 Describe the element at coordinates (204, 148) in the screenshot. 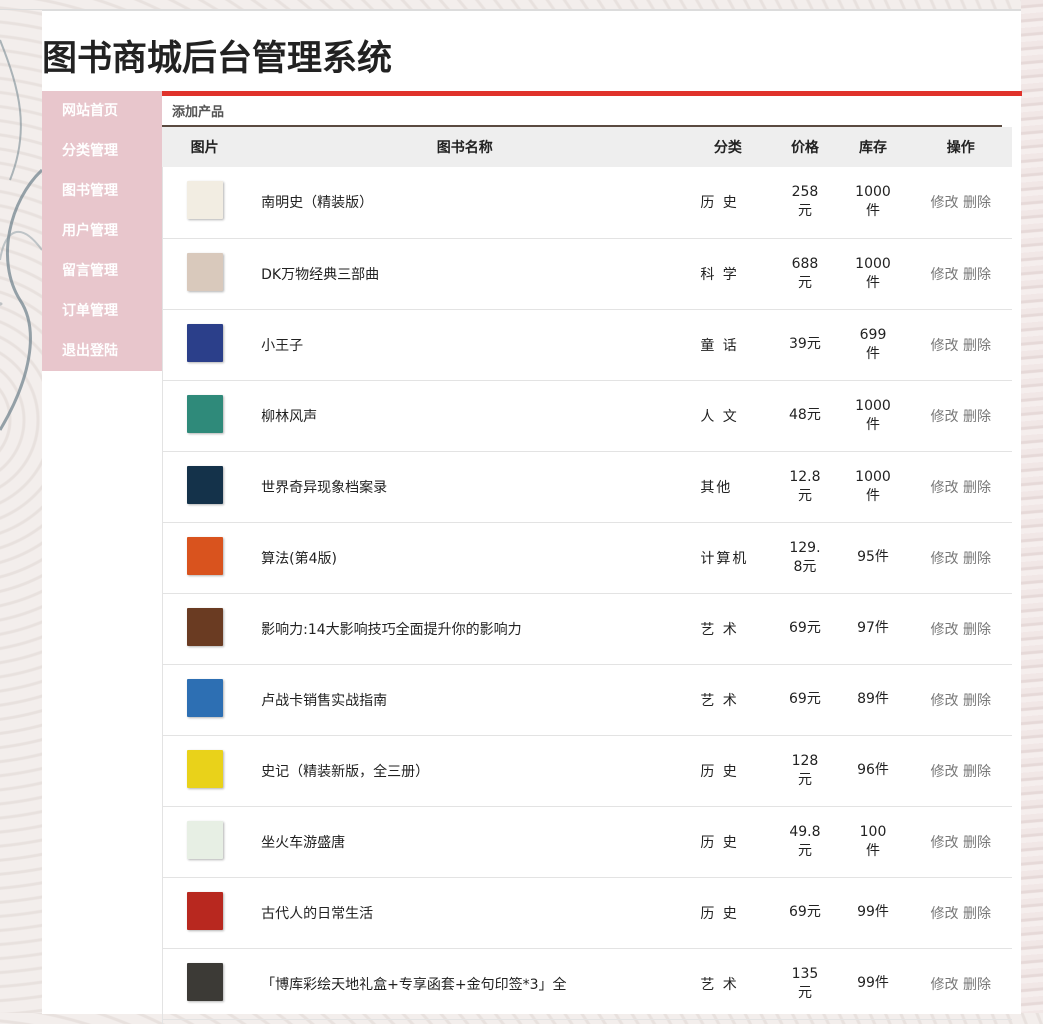

I see `header-image: 图片` at that location.